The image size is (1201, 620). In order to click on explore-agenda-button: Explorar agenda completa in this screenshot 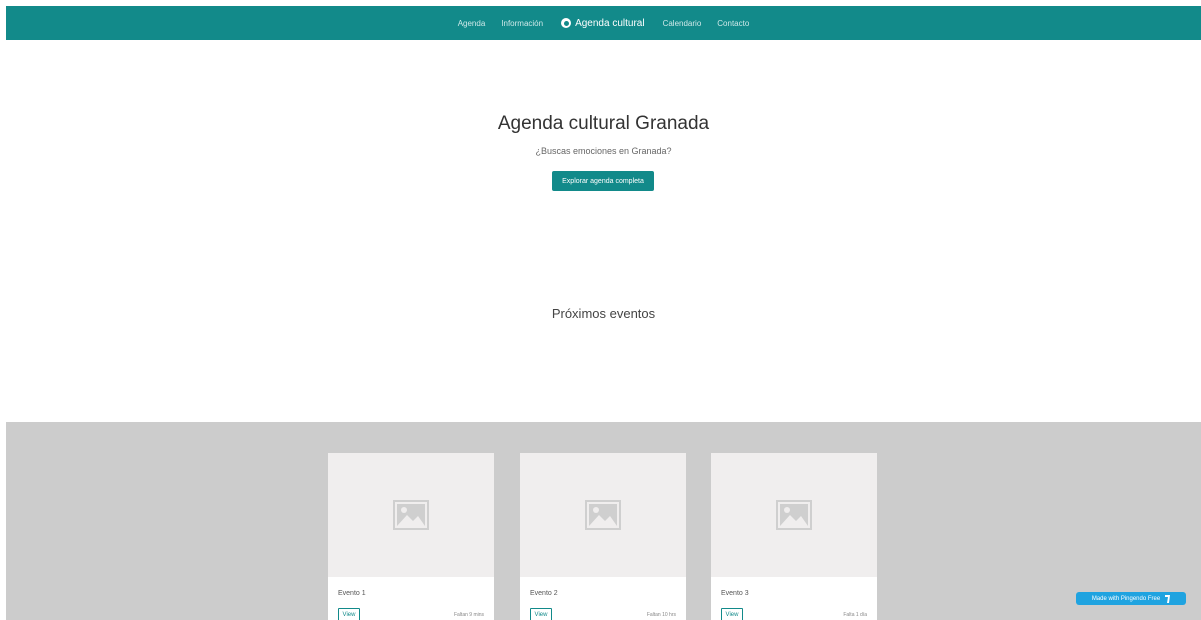, I will do `click(603, 181)`.